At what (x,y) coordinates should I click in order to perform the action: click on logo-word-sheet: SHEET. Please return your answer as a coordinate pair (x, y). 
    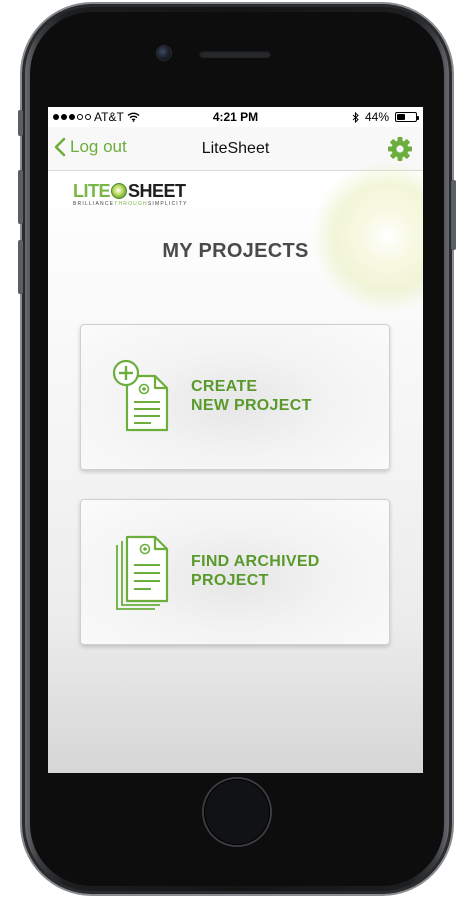
    Looking at the image, I should click on (157, 191).